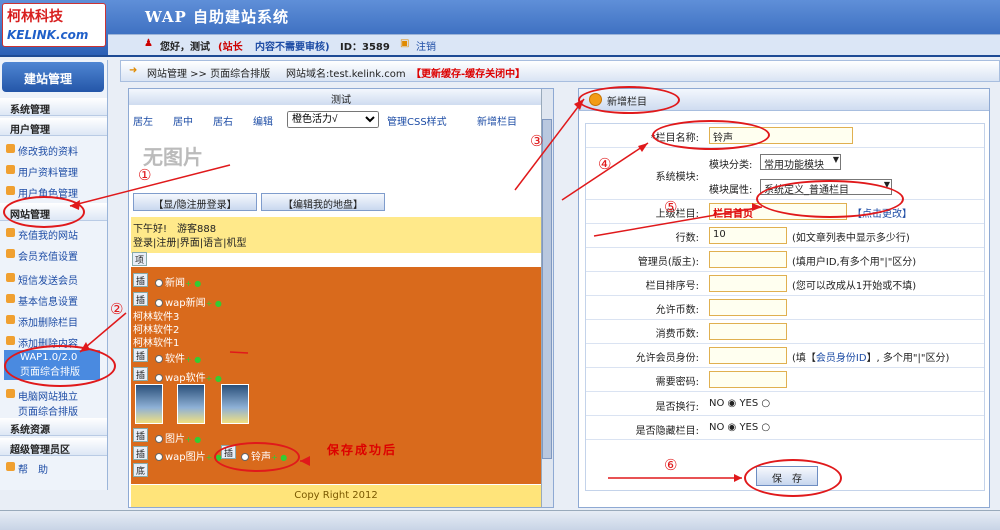  Describe the element at coordinates (187, 376) in the screenshot. I see `wap-software-row: wap软件+ ●` at that location.